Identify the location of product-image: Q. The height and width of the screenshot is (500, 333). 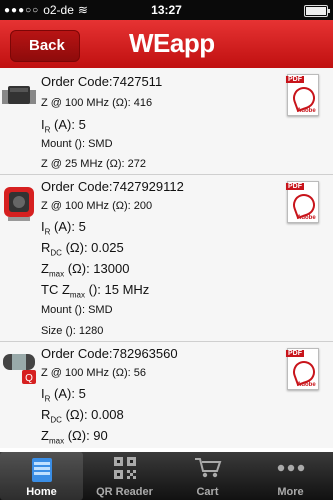
(19, 368).